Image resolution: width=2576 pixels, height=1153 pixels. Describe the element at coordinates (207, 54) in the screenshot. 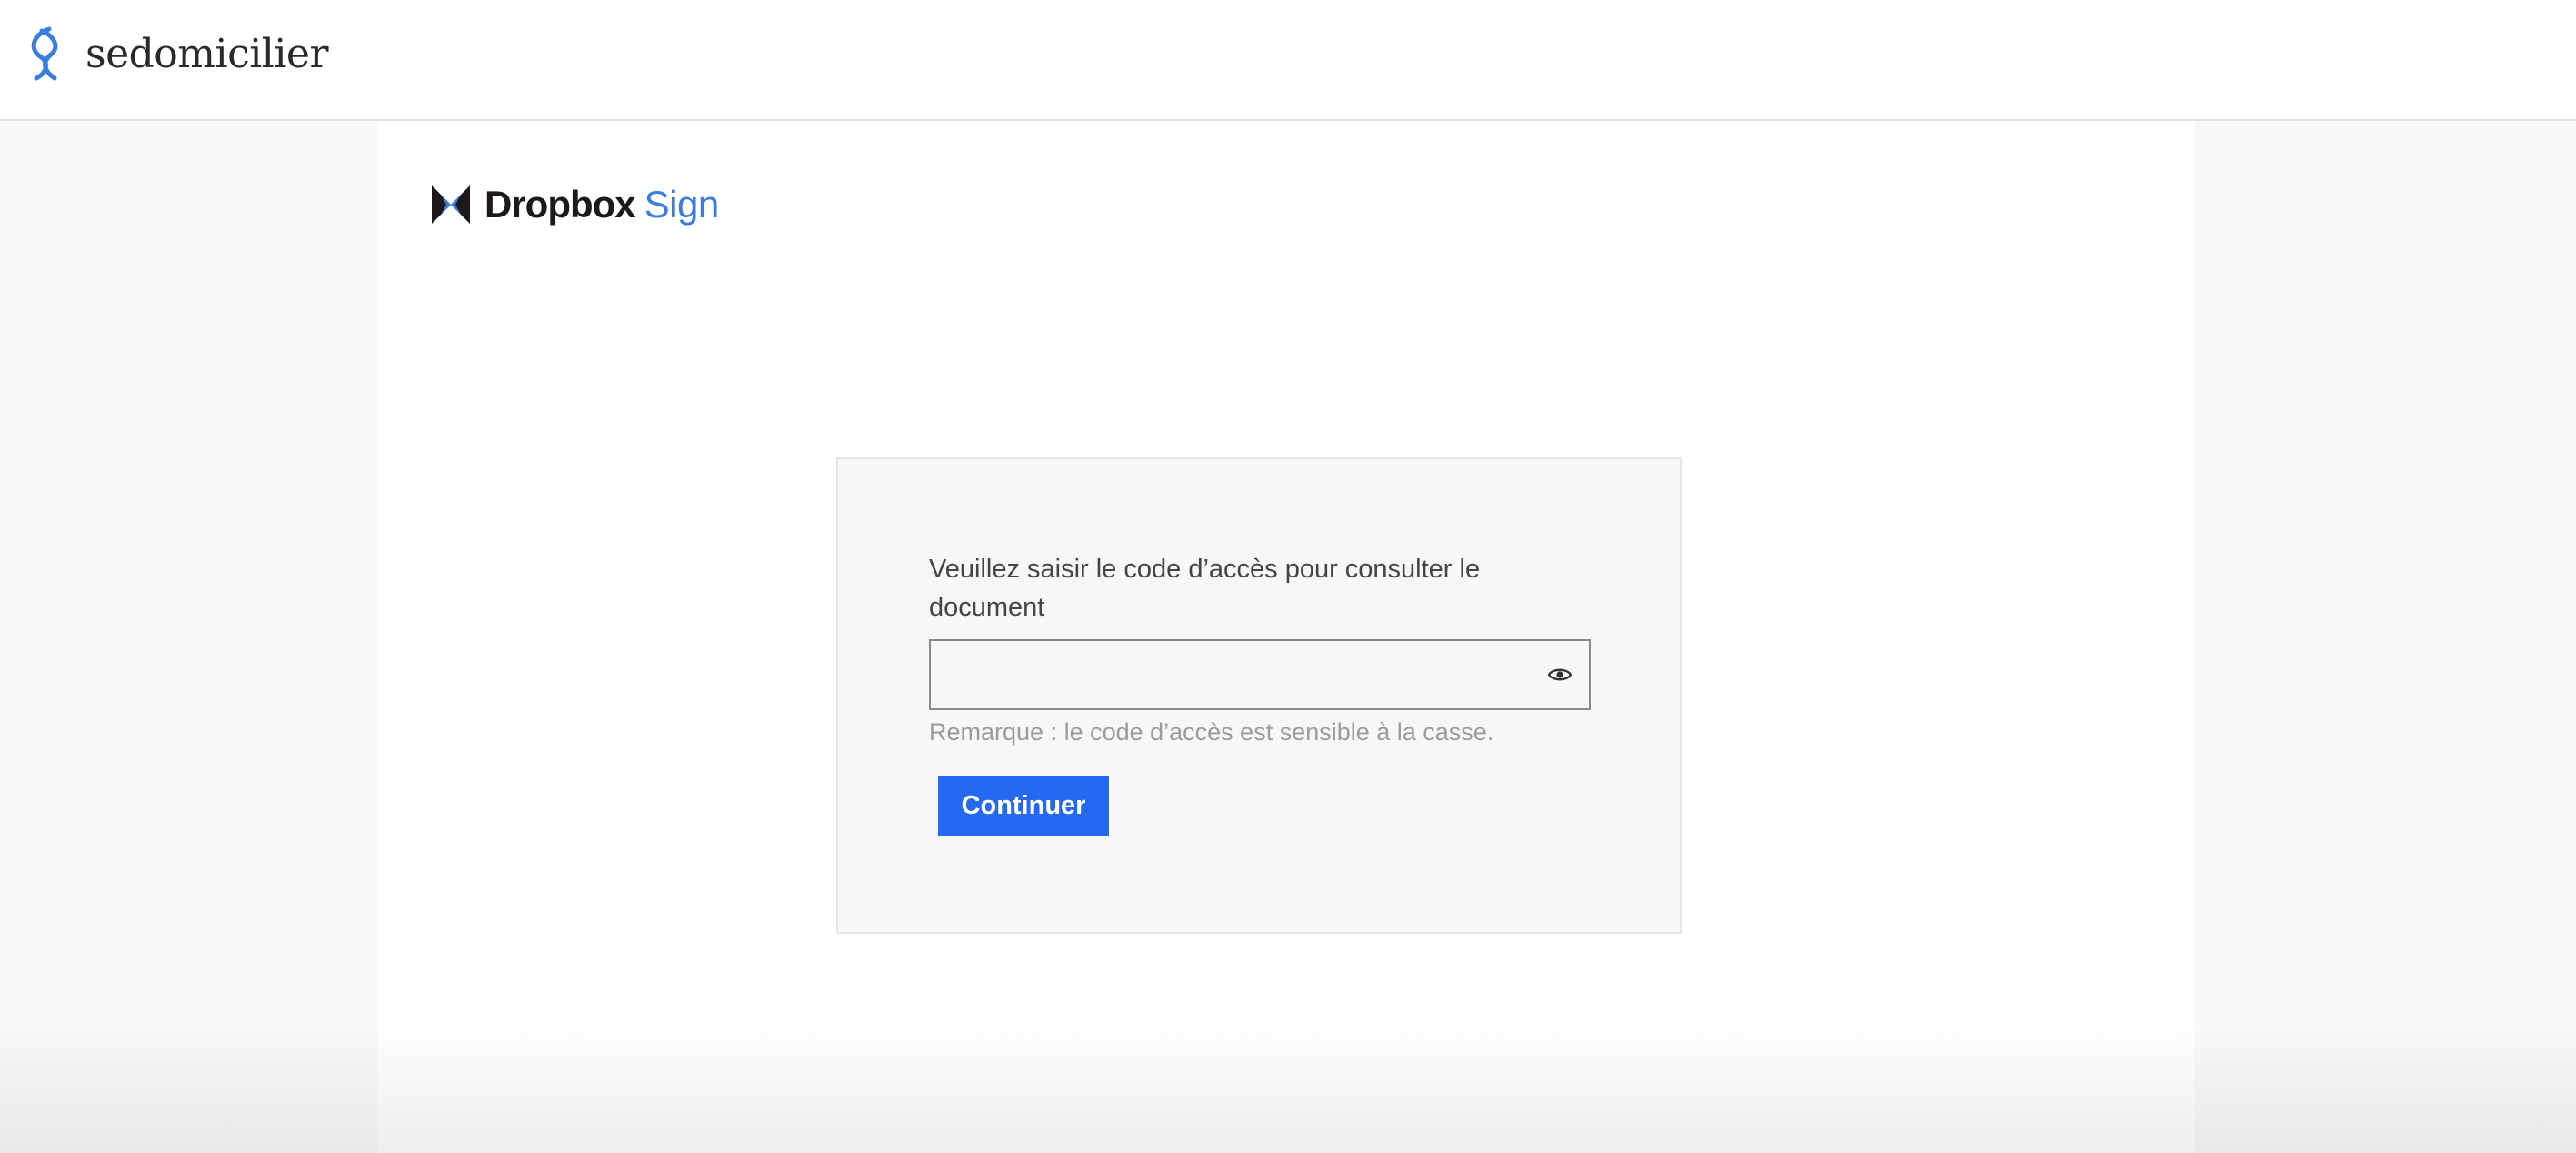

I see `brand-name: sedomicilier` at that location.